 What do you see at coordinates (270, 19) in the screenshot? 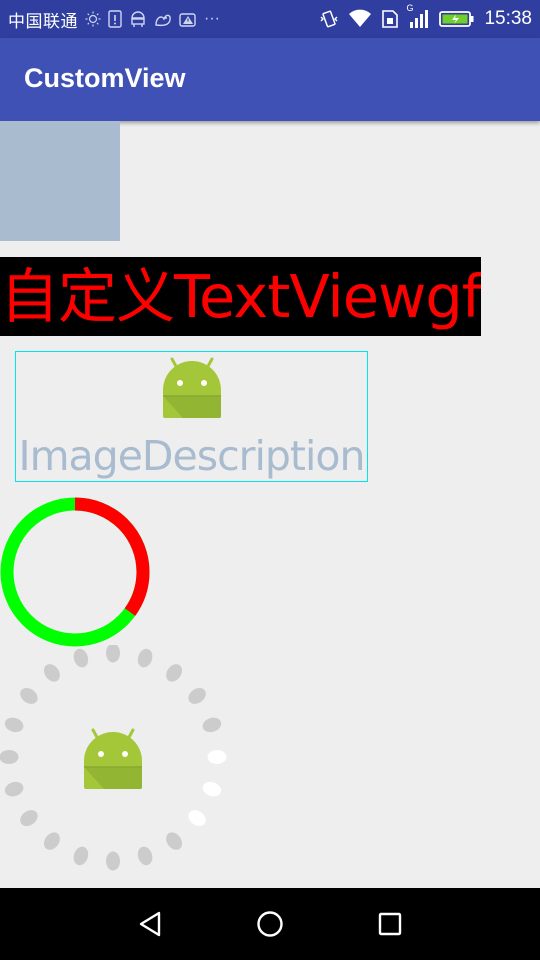
I see `status-bar: 中国联通 ··· G 15:38` at bounding box center [270, 19].